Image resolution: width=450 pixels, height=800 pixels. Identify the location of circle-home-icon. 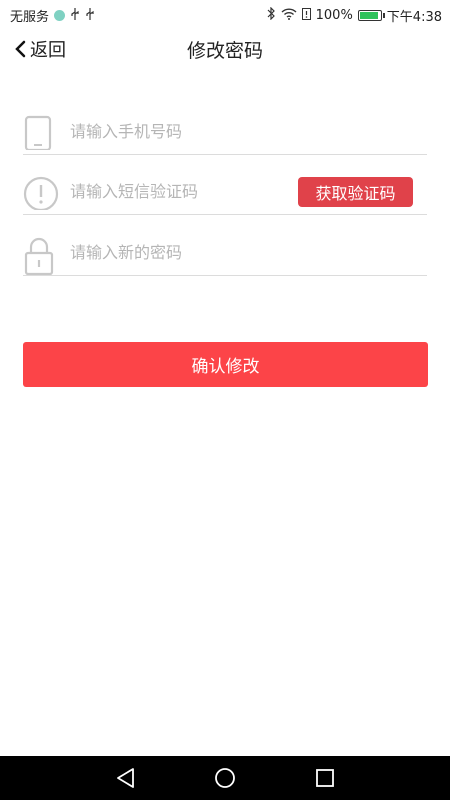
(225, 778).